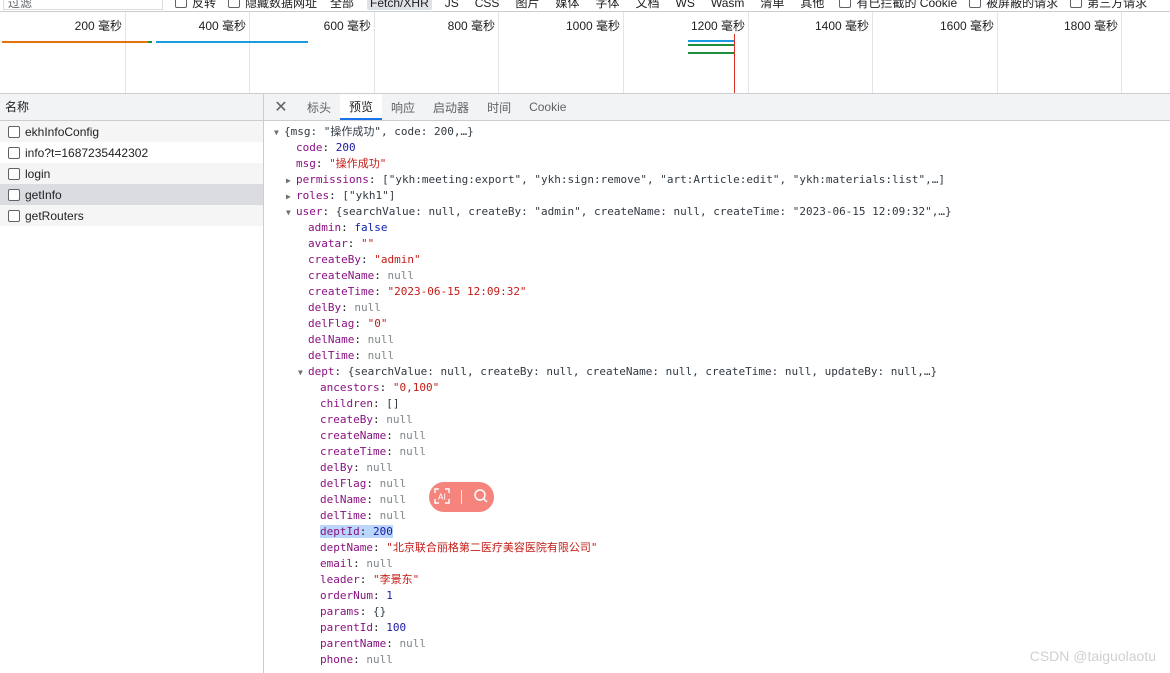  Describe the element at coordinates (812, 5) in the screenshot. I see `type-filter-11: 其他` at that location.